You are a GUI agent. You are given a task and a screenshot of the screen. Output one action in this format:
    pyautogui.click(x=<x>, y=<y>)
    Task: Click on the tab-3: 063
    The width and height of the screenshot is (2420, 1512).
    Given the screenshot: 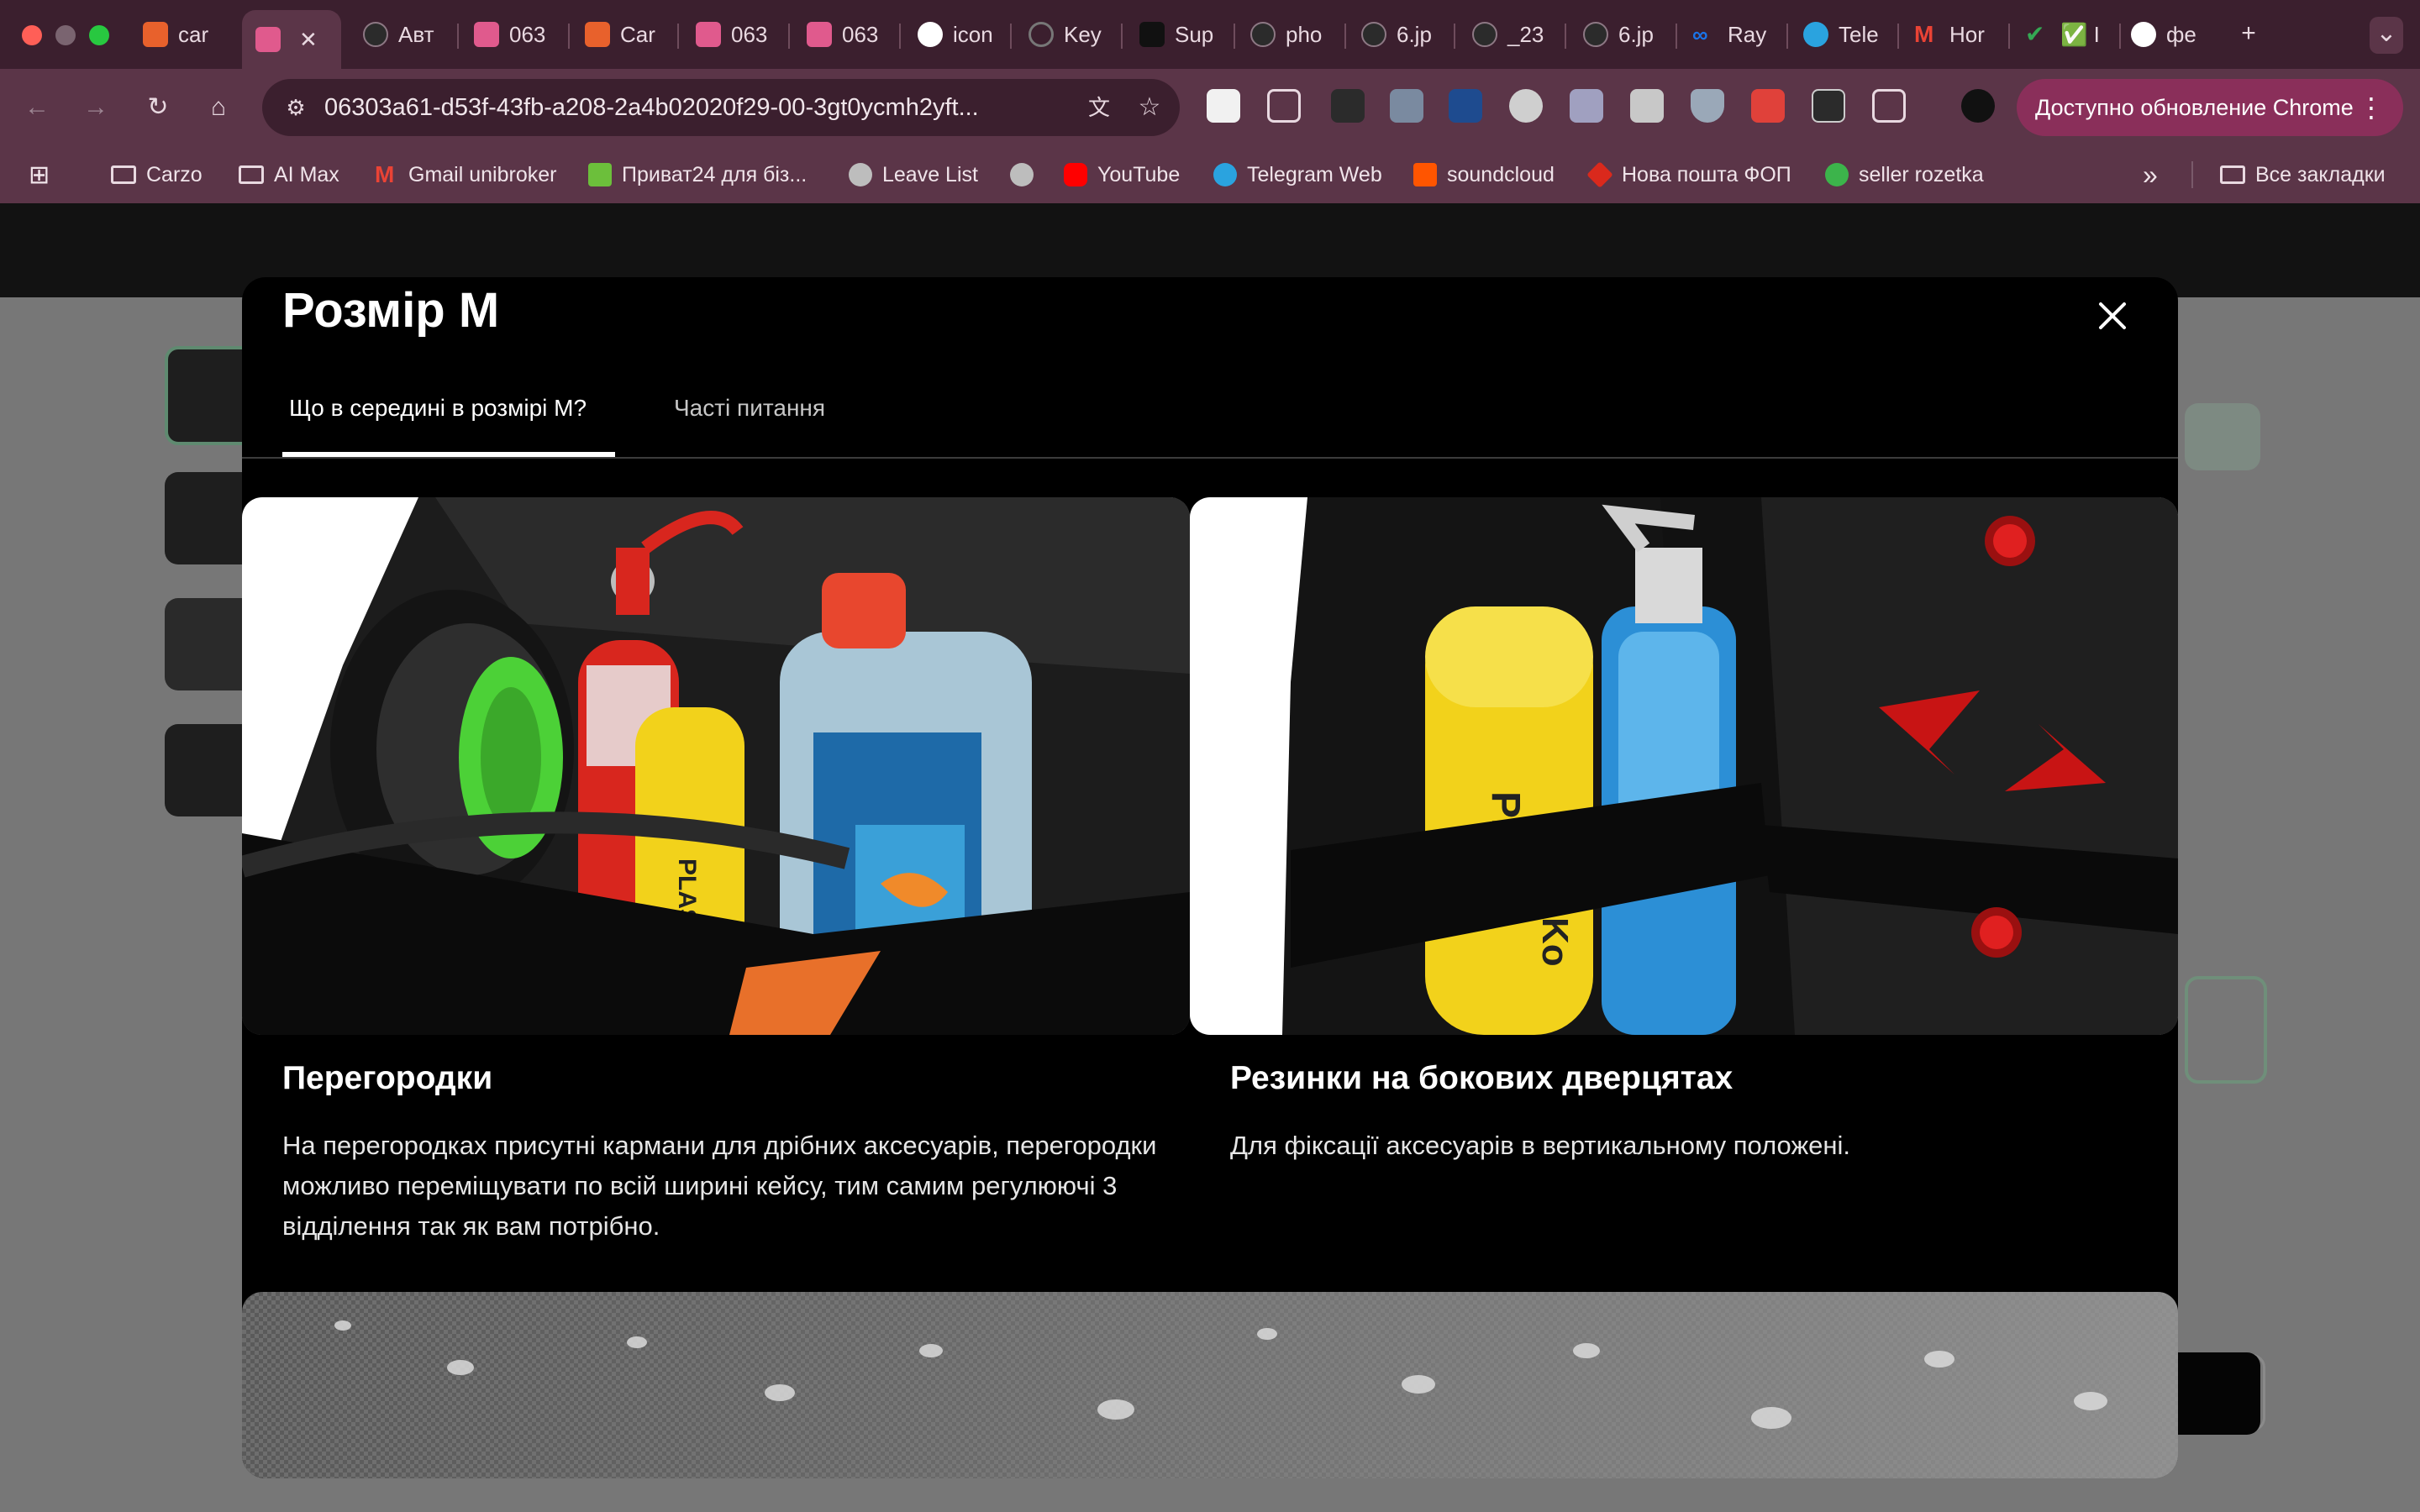 What is the action you would take?
    pyautogui.click(x=514, y=34)
    